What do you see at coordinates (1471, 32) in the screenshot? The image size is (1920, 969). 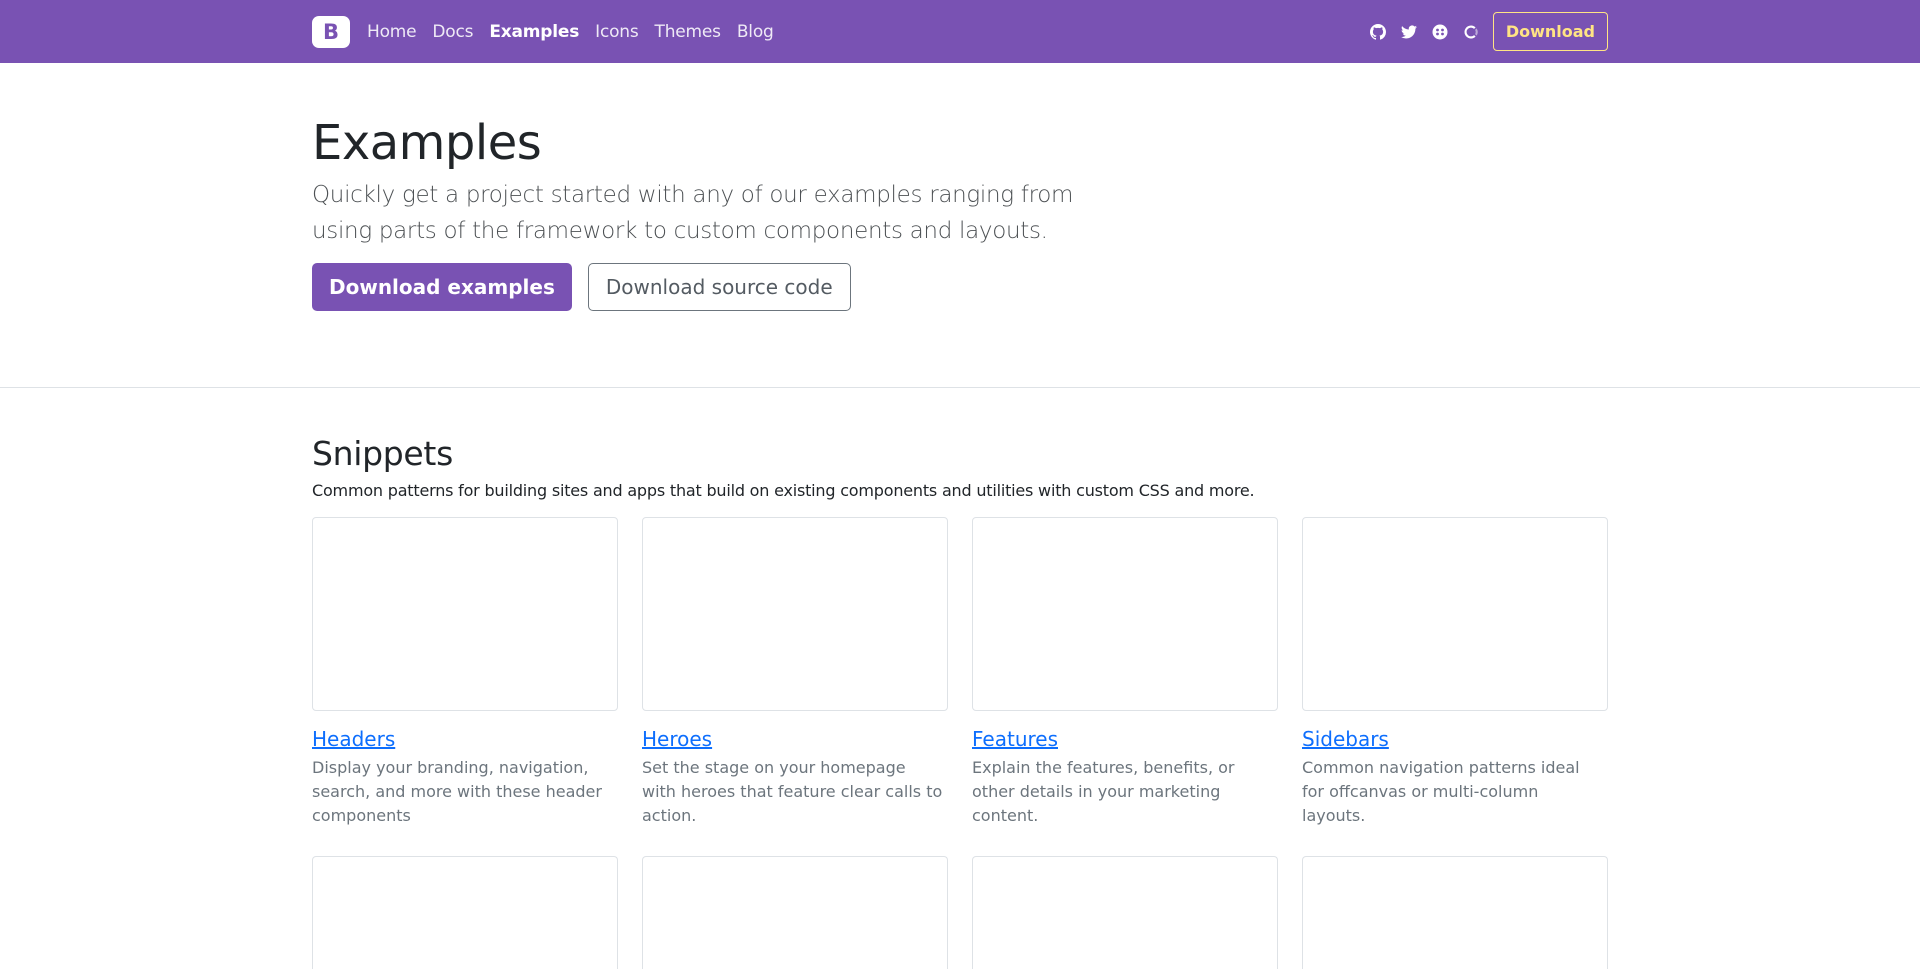 I see `opencollective-icon` at bounding box center [1471, 32].